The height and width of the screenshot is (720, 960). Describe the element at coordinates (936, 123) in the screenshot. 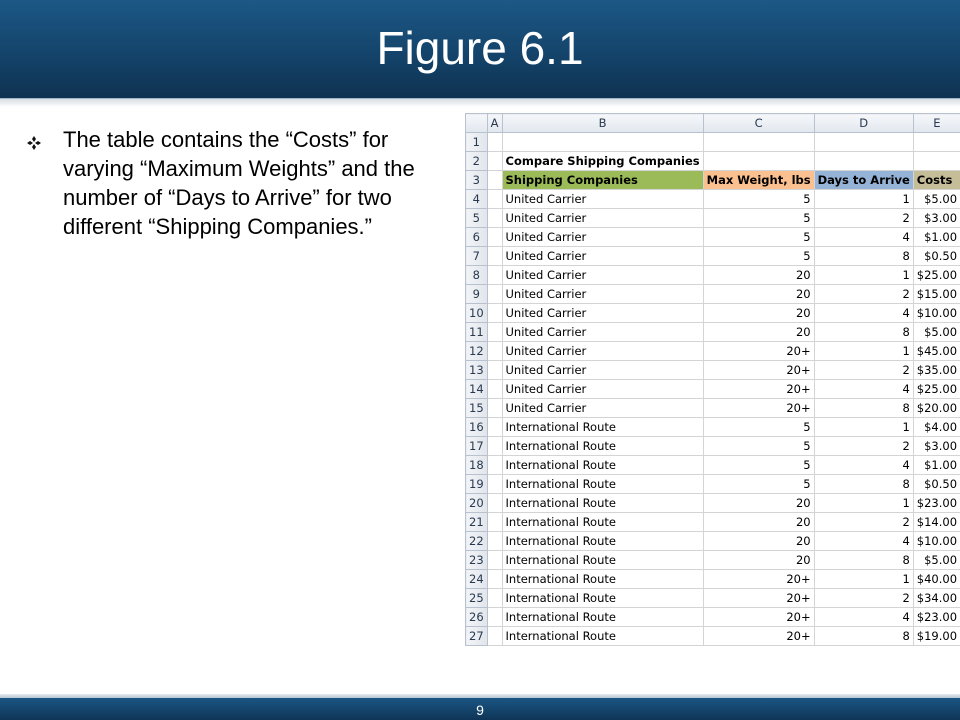

I see `column-header-e: E` at that location.